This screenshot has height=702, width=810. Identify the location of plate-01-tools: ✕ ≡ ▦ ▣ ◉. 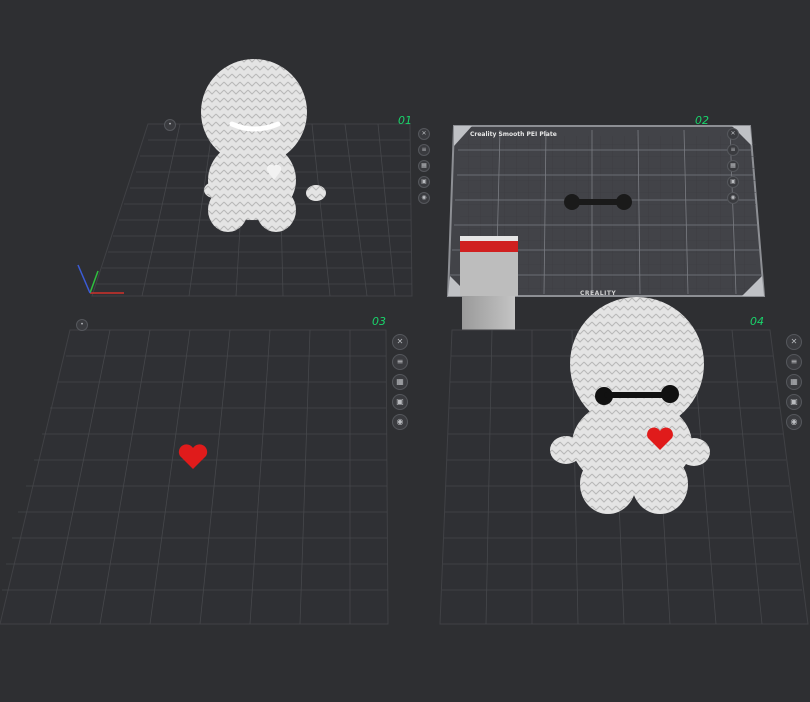
(427, 166).